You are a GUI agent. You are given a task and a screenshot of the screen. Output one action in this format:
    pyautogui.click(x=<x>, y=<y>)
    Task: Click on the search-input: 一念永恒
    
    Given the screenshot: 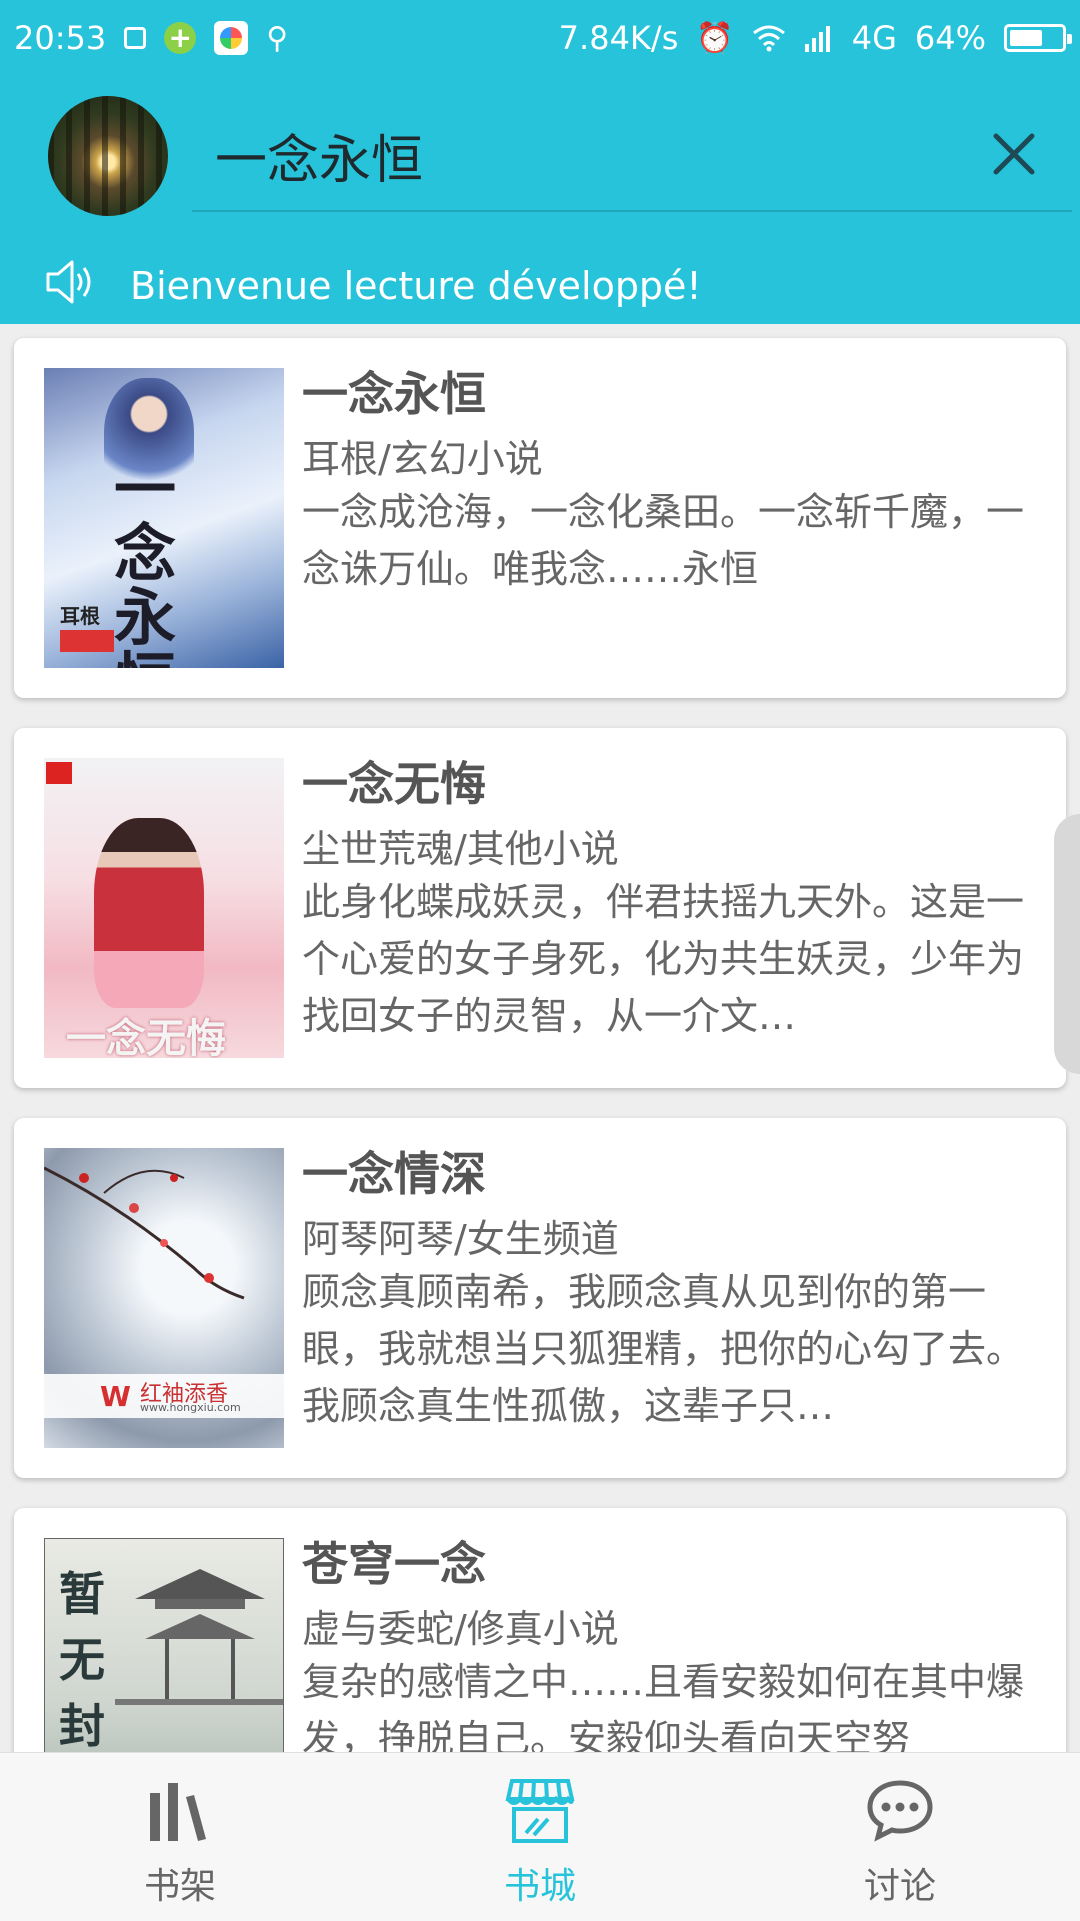 What is the action you would take?
    pyautogui.click(x=319, y=155)
    